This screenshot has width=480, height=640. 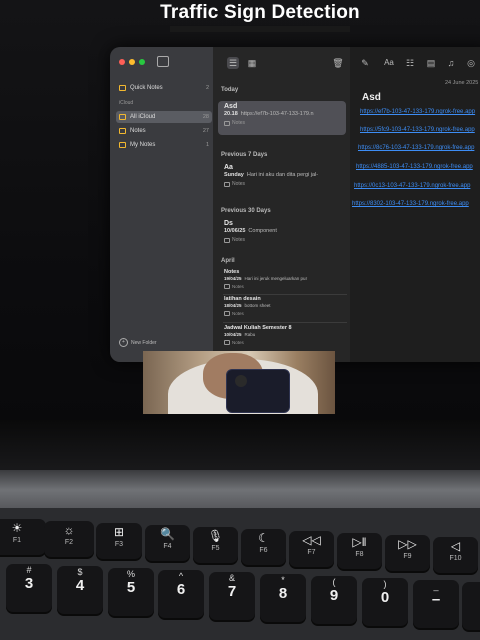 I want to click on list-view-icon: ☰, so click(x=233, y=63).